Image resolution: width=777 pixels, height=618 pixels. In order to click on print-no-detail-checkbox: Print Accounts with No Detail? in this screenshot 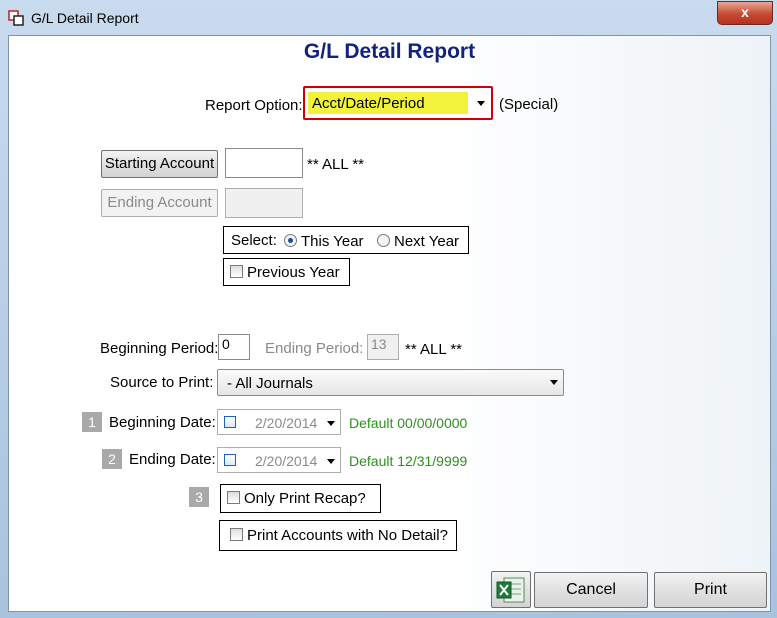, I will do `click(339, 535)`.